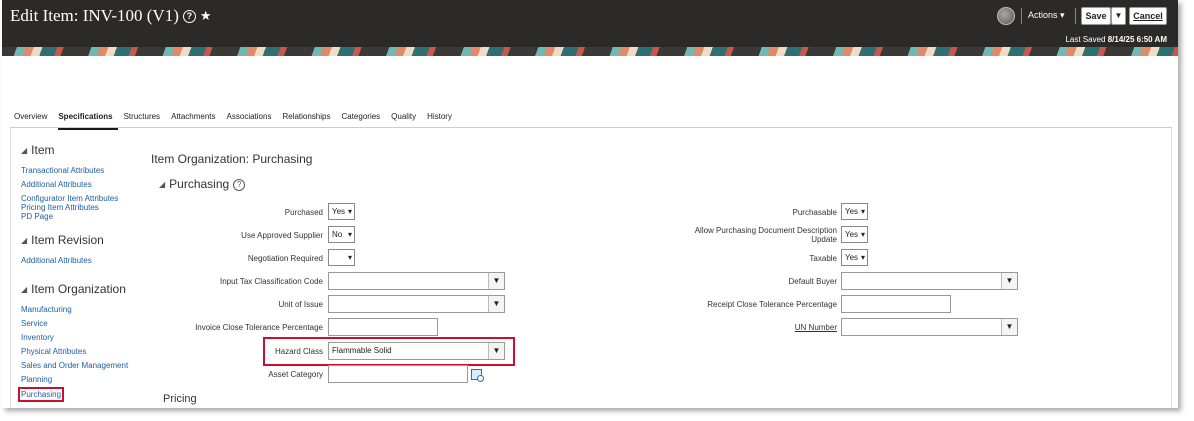 This screenshot has width=1194, height=421. I want to click on taxable-select: Yes ▾, so click(854, 257).